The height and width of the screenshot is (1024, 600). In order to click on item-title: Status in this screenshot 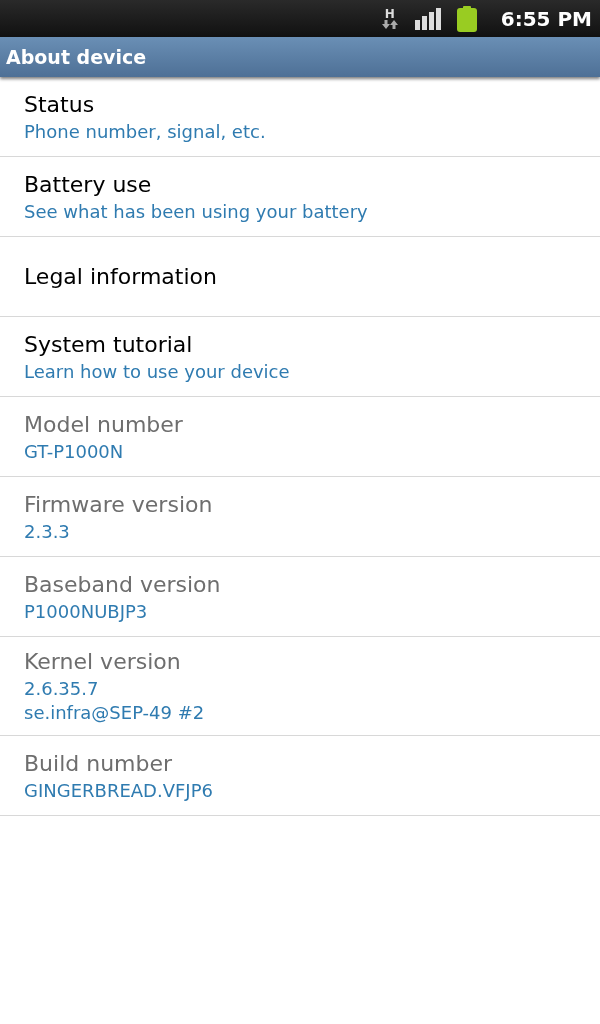, I will do `click(60, 104)`.